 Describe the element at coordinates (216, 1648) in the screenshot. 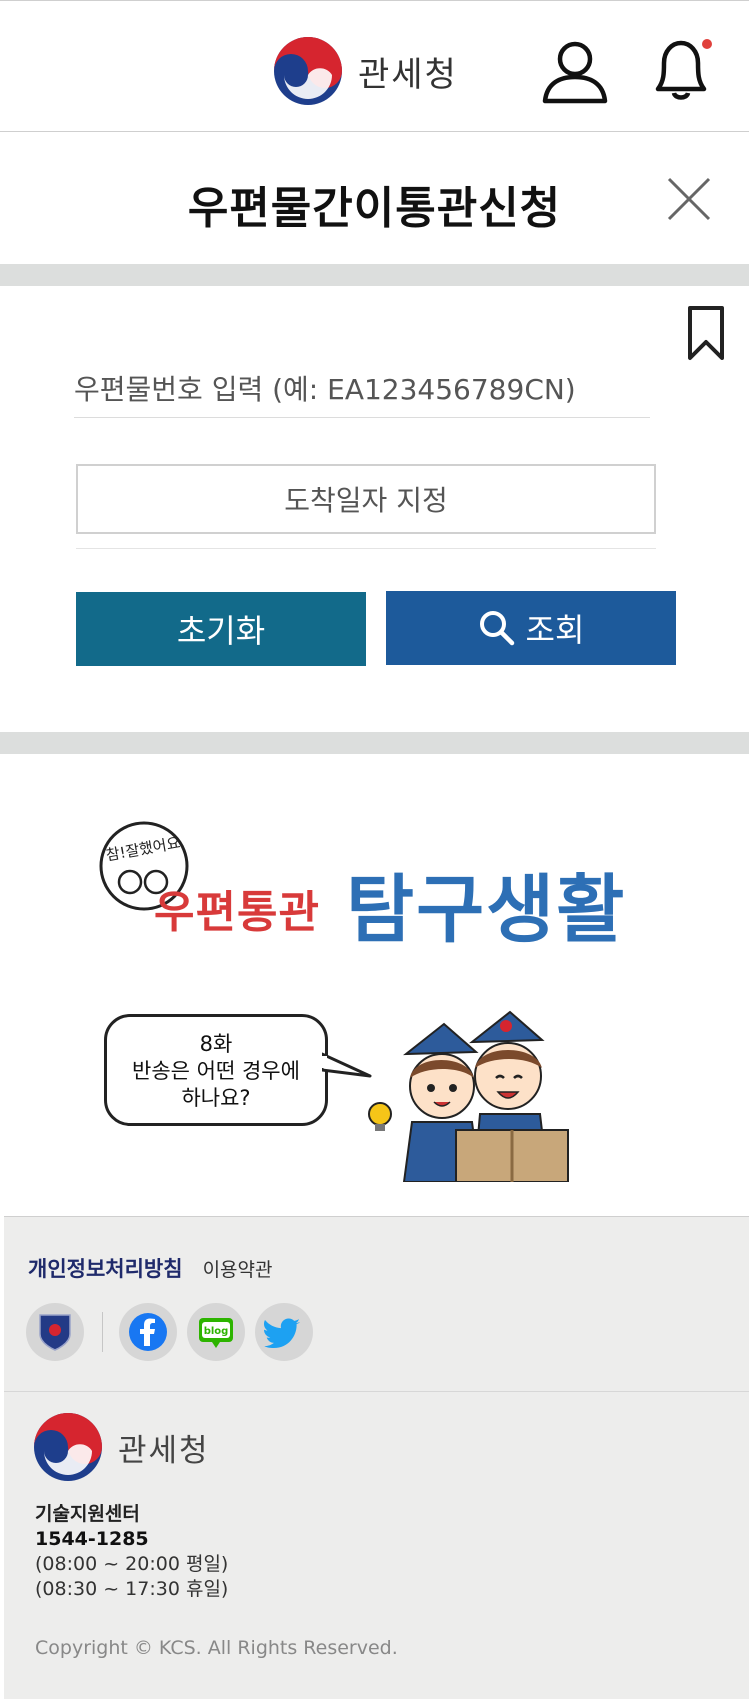

I see `copyright-text: Copyright © KCS. All Rights Reserved.` at that location.